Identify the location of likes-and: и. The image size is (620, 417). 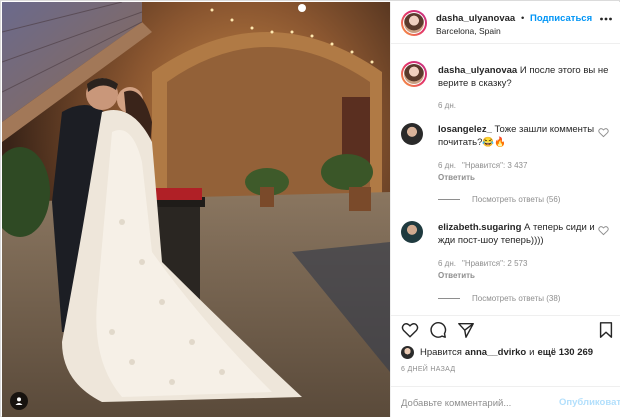
(532, 352).